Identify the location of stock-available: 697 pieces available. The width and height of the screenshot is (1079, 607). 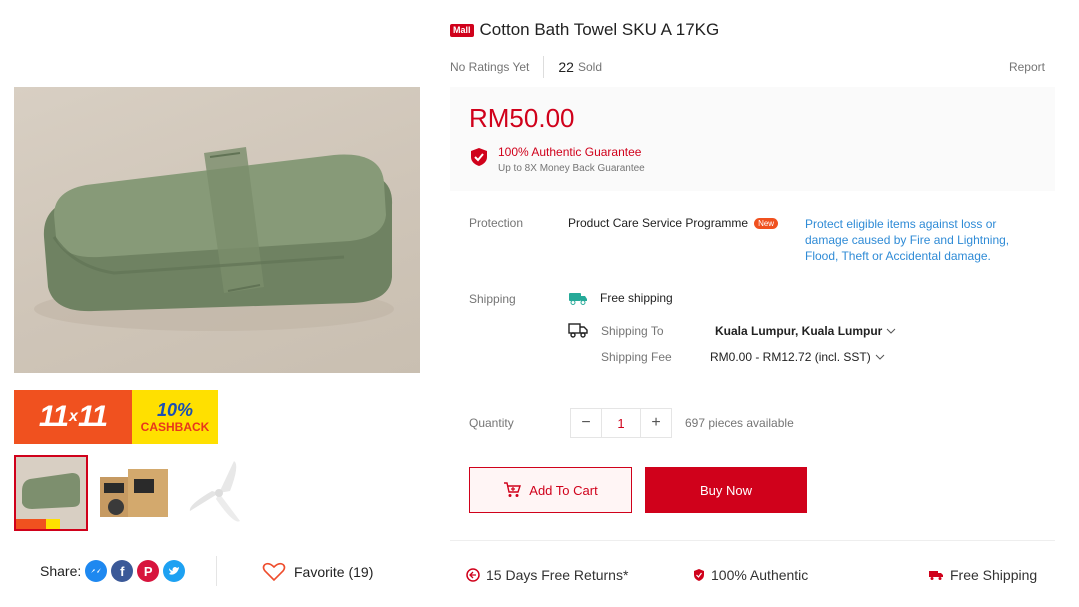
(739, 423).